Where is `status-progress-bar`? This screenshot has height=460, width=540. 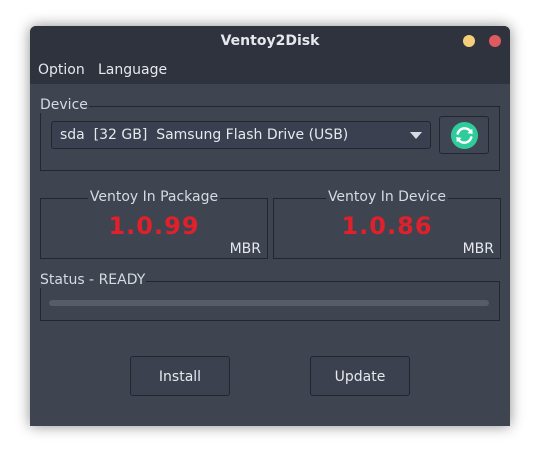 status-progress-bar is located at coordinates (269, 303).